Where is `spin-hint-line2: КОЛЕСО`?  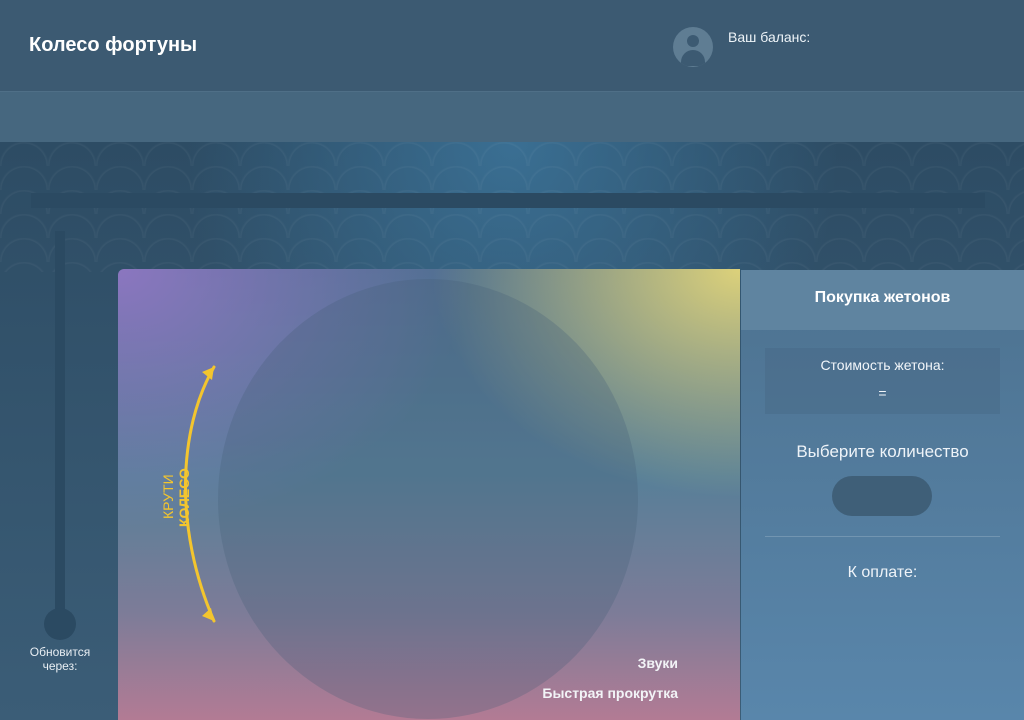
spin-hint-line2: КОЛЕСО is located at coordinates (184, 497).